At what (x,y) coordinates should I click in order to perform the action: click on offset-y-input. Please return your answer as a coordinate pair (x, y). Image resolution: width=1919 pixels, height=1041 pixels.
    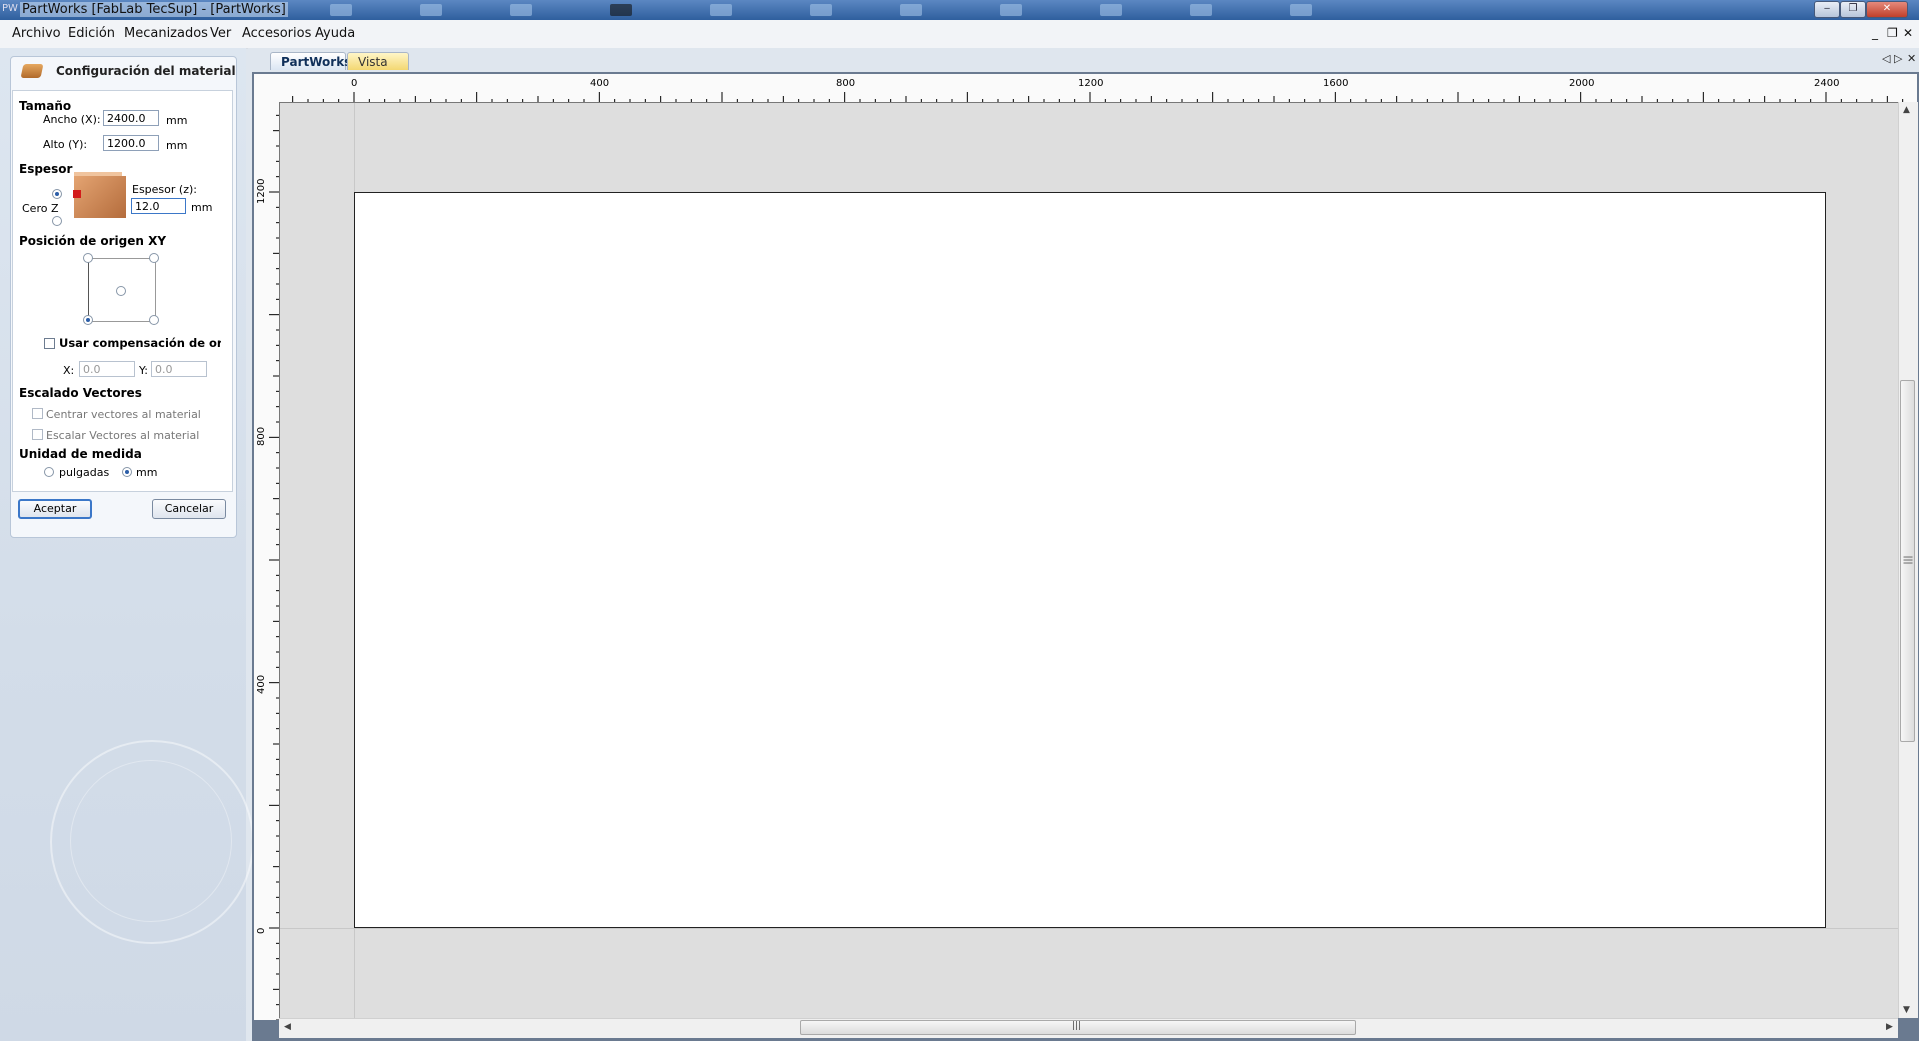
    Looking at the image, I should click on (179, 369).